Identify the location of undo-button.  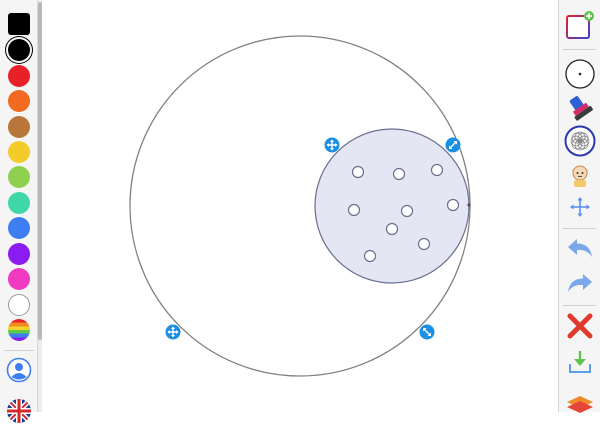
(580, 249).